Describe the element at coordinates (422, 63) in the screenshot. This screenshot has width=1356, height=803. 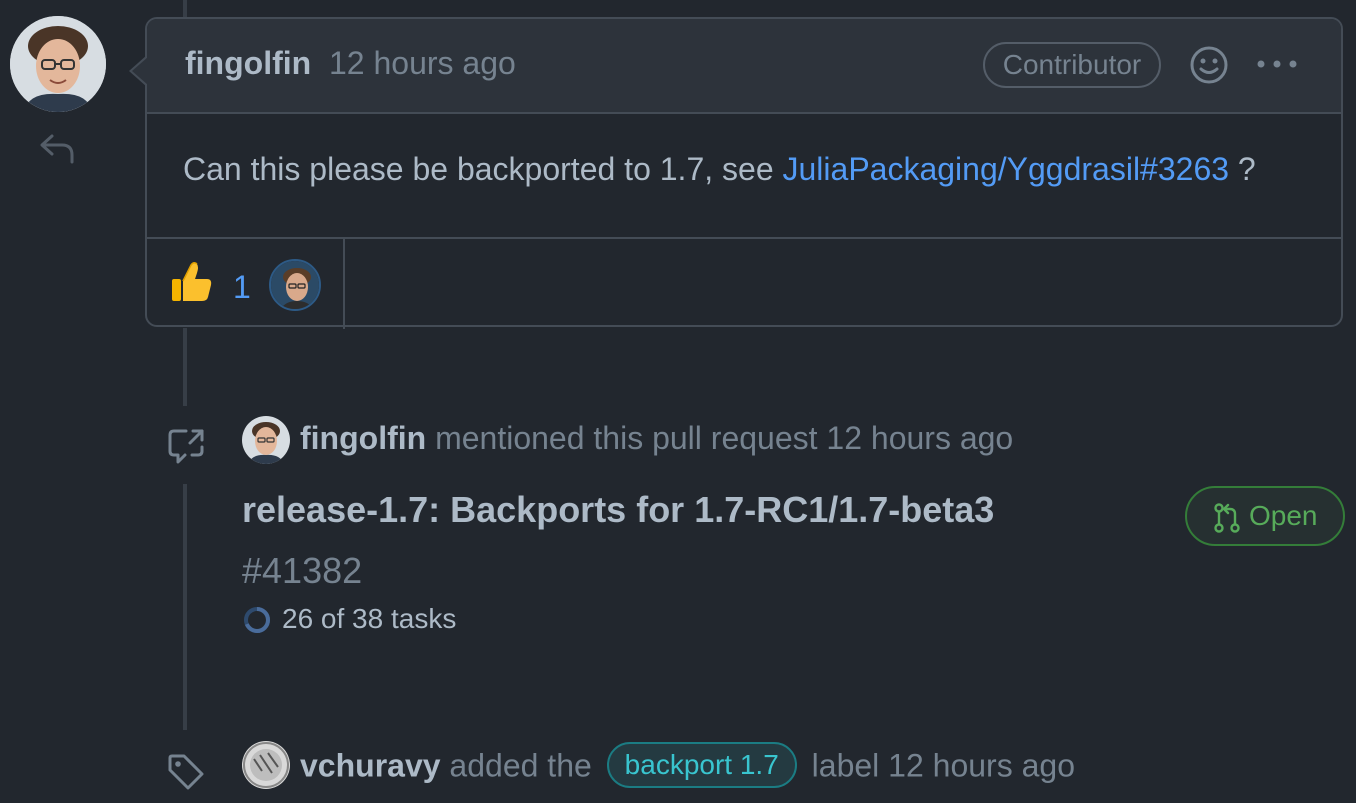
I see `comment-timestamp: 12 hours ago` at that location.